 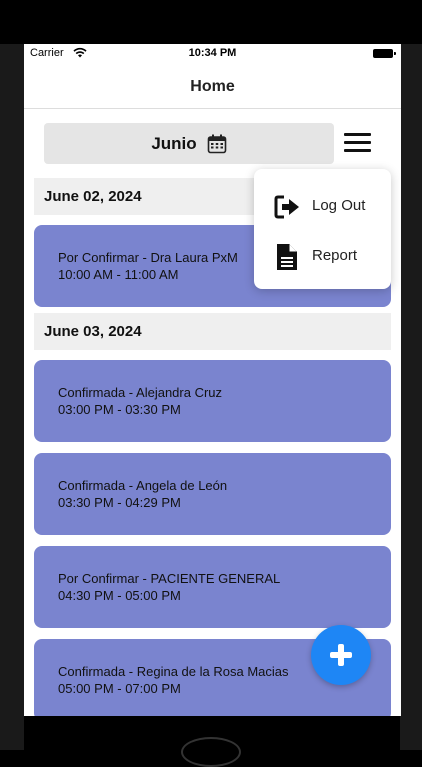 I want to click on navigation-bar: Home, so click(x=212, y=86).